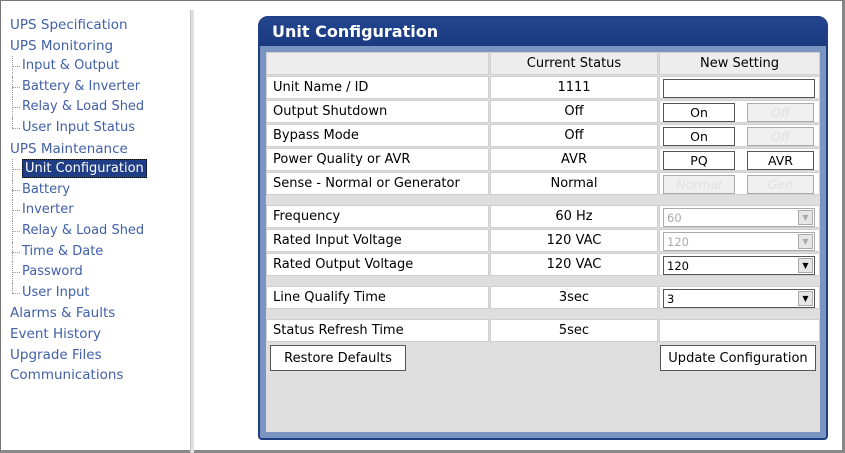 The width and height of the screenshot is (845, 453). What do you see at coordinates (100, 190) in the screenshot?
I see `nav-item-battery: Battery` at bounding box center [100, 190].